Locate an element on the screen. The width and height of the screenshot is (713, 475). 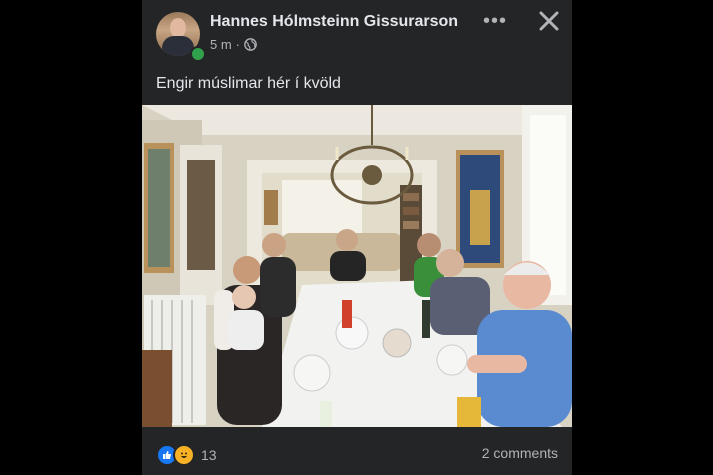
author-name: Hannes Hólmsteinn Gissurarson is located at coordinates (334, 22).